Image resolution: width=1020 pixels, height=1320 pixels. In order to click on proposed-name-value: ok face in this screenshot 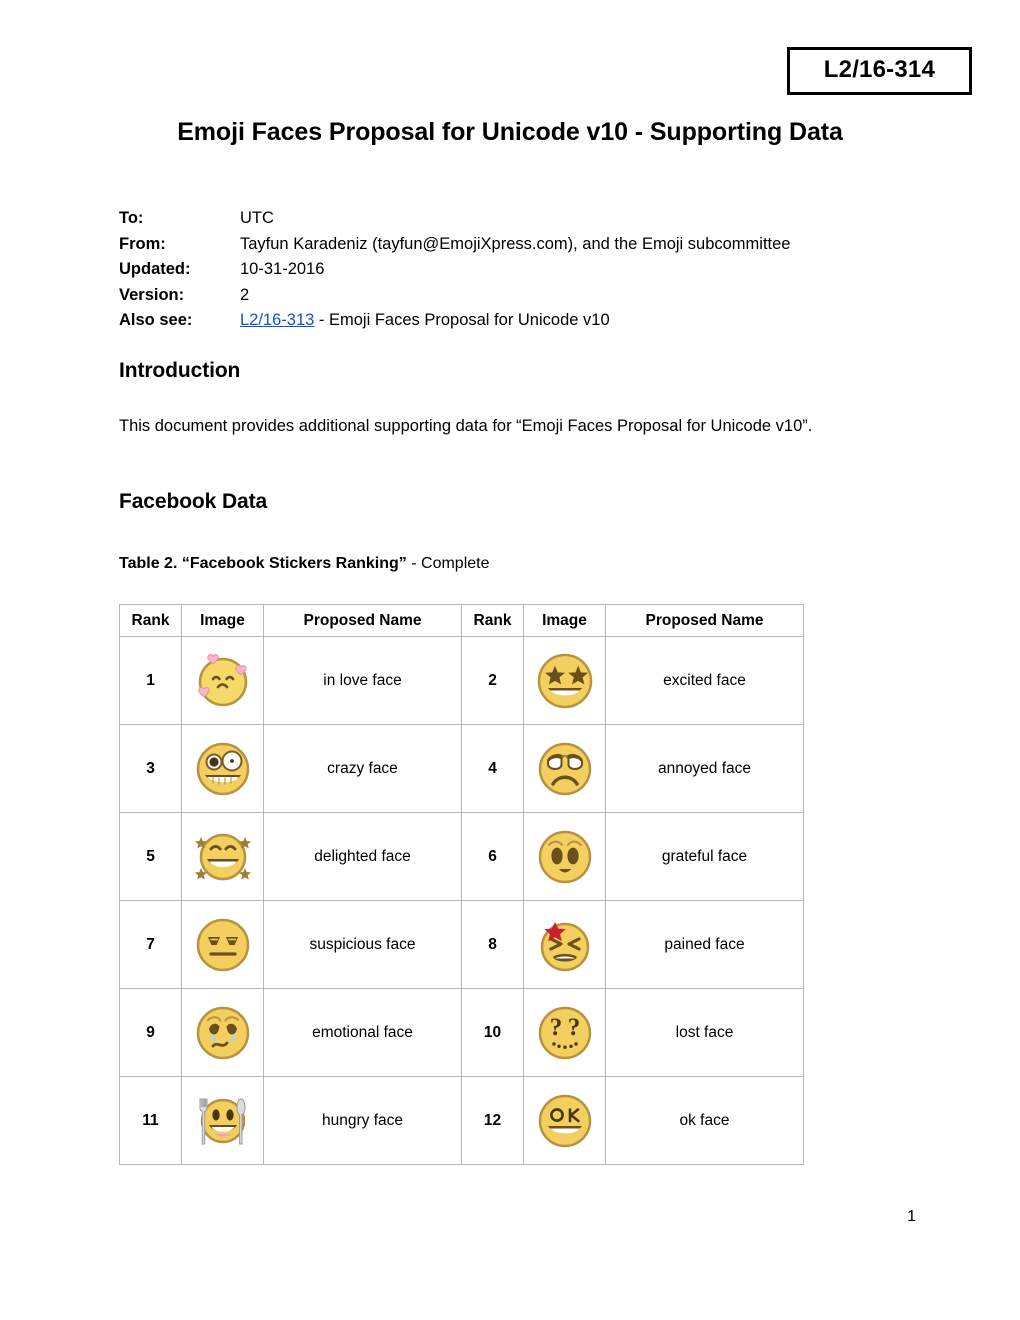, I will do `click(704, 1120)`.